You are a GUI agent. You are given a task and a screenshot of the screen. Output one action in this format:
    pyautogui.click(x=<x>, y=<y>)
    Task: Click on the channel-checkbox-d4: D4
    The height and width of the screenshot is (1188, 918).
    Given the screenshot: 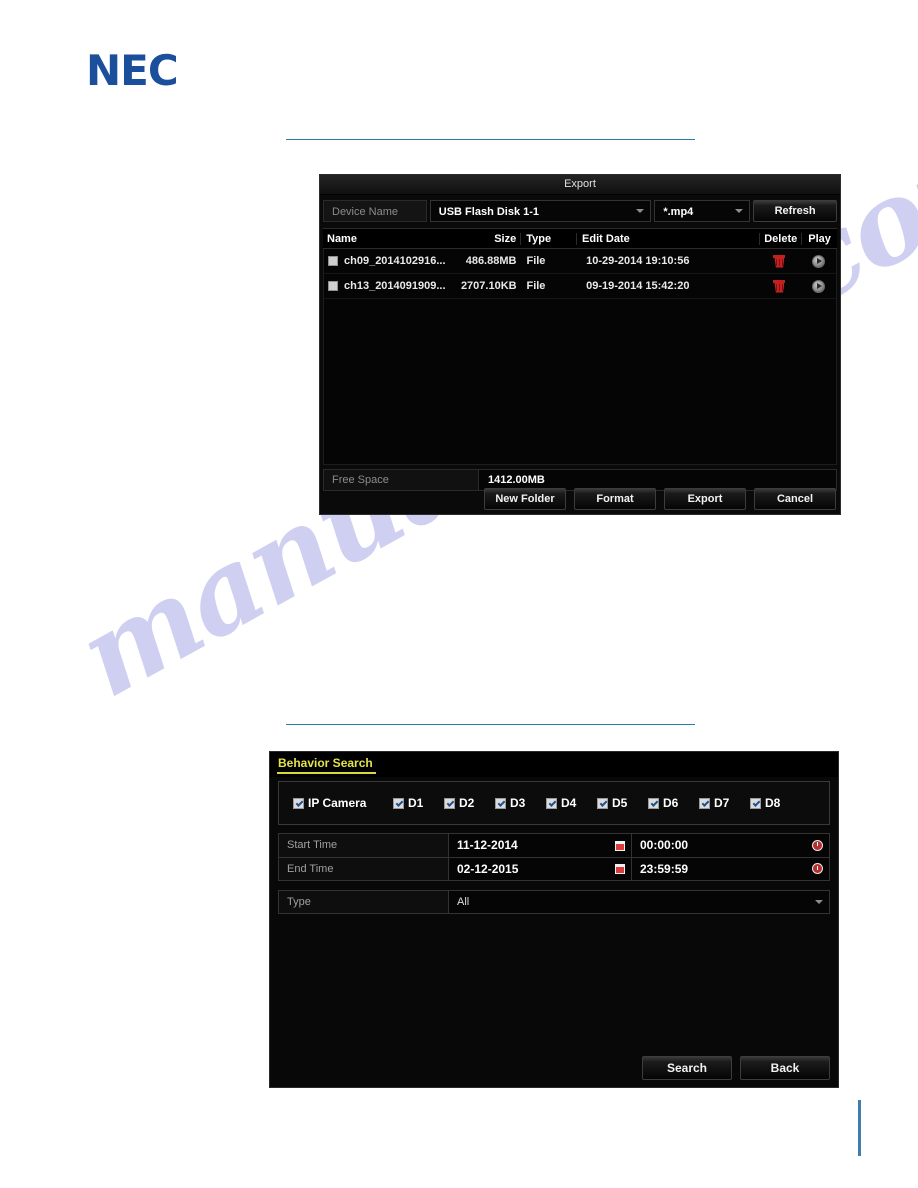 What is the action you would take?
    pyautogui.click(x=571, y=803)
    